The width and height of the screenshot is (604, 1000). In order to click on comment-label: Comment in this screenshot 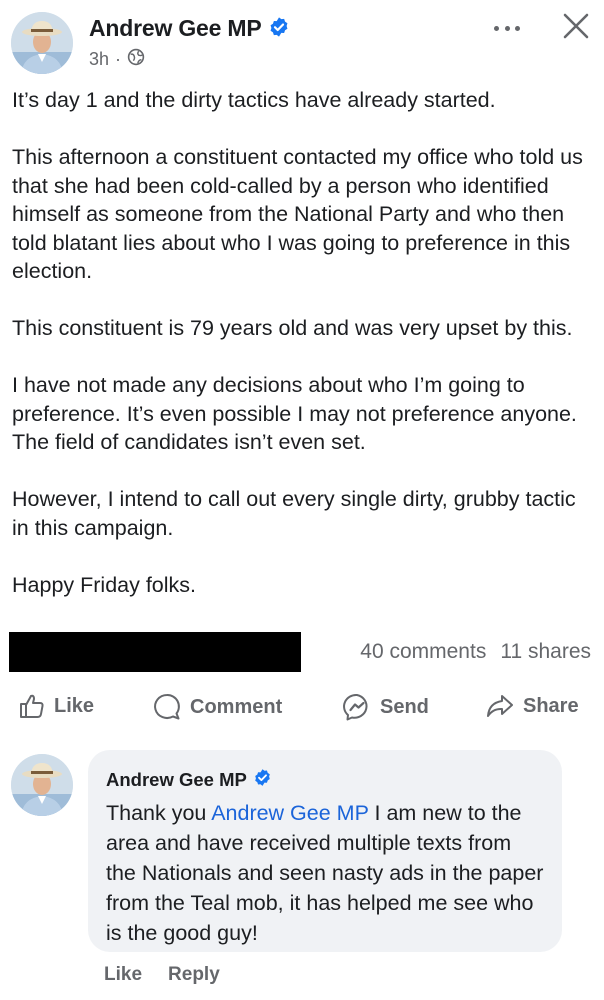, I will do `click(236, 706)`.